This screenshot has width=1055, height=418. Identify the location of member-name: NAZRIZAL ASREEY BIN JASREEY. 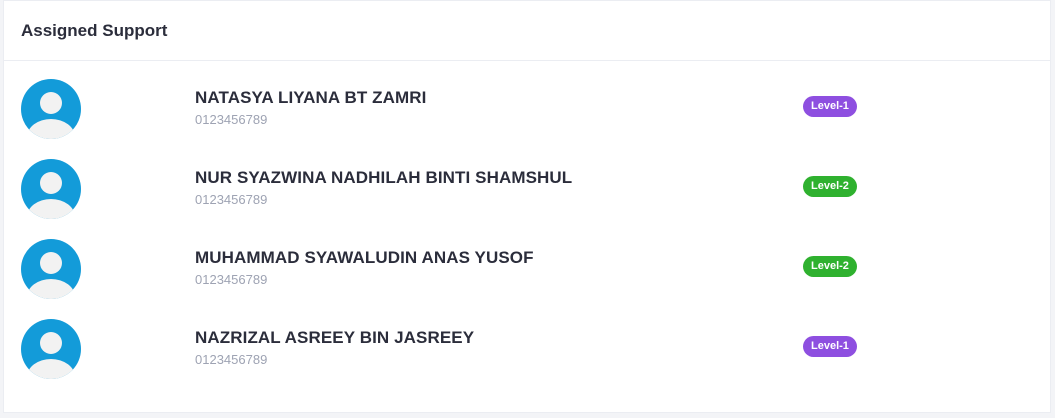
(335, 337).